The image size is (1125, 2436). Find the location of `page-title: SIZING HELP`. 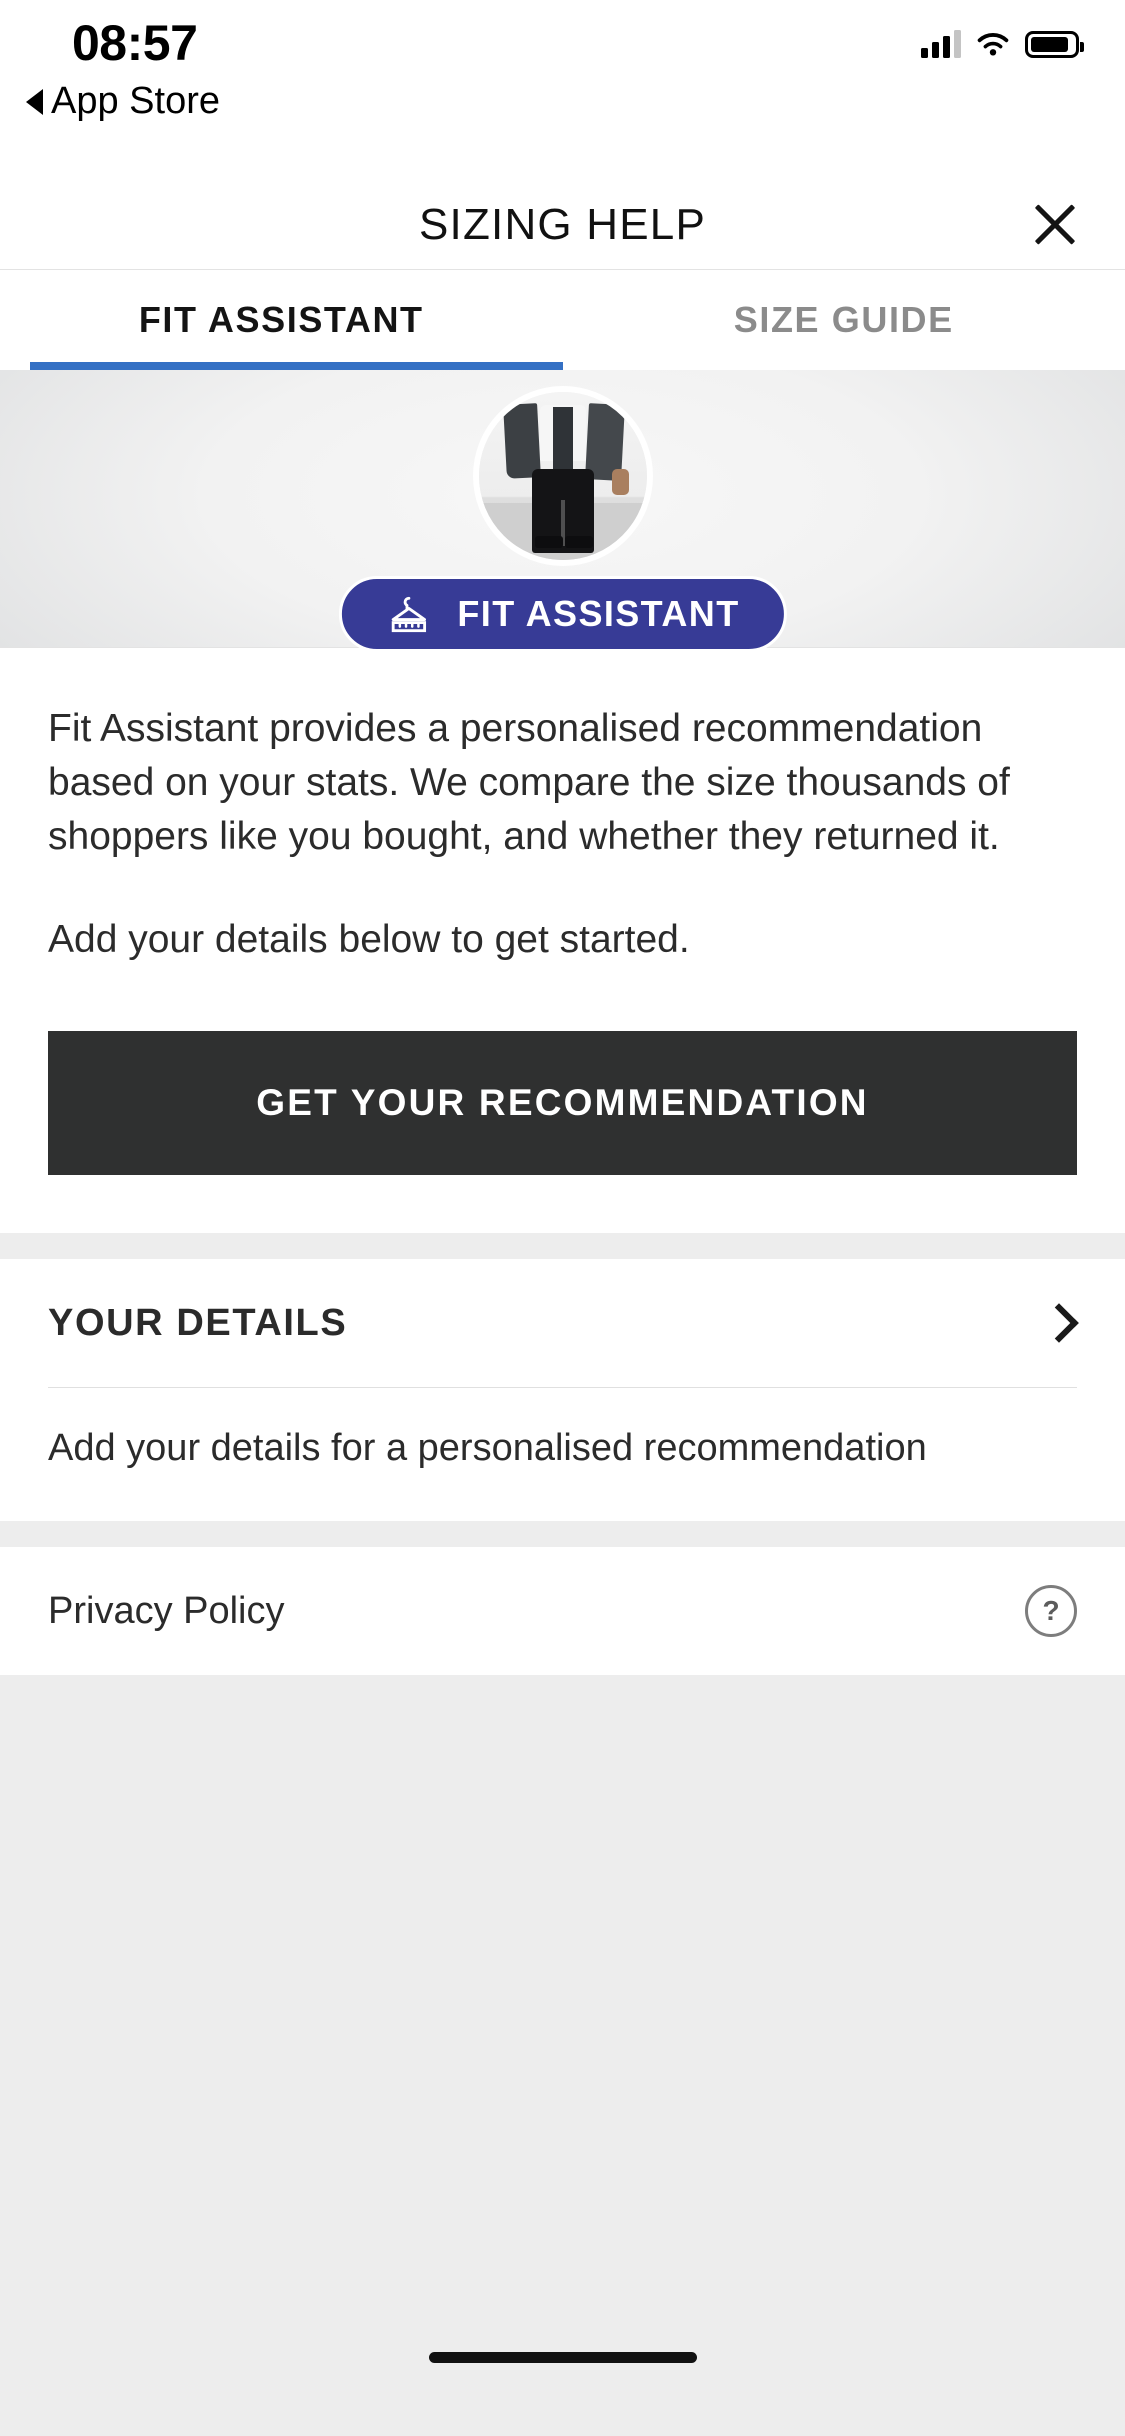

page-title: SIZING HELP is located at coordinates (562, 224).